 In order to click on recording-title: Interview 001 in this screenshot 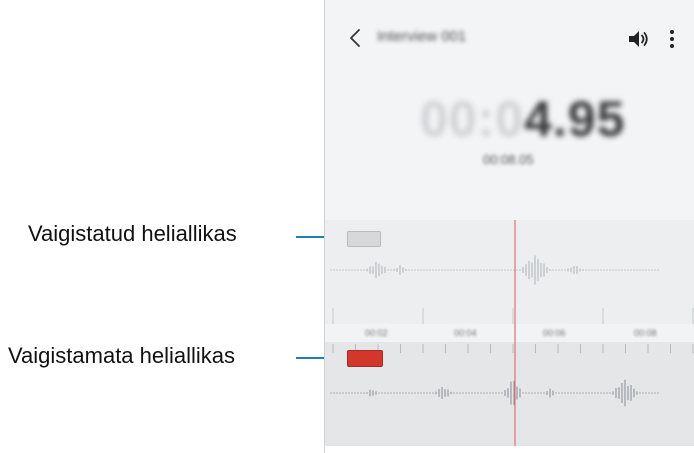, I will do `click(422, 36)`.